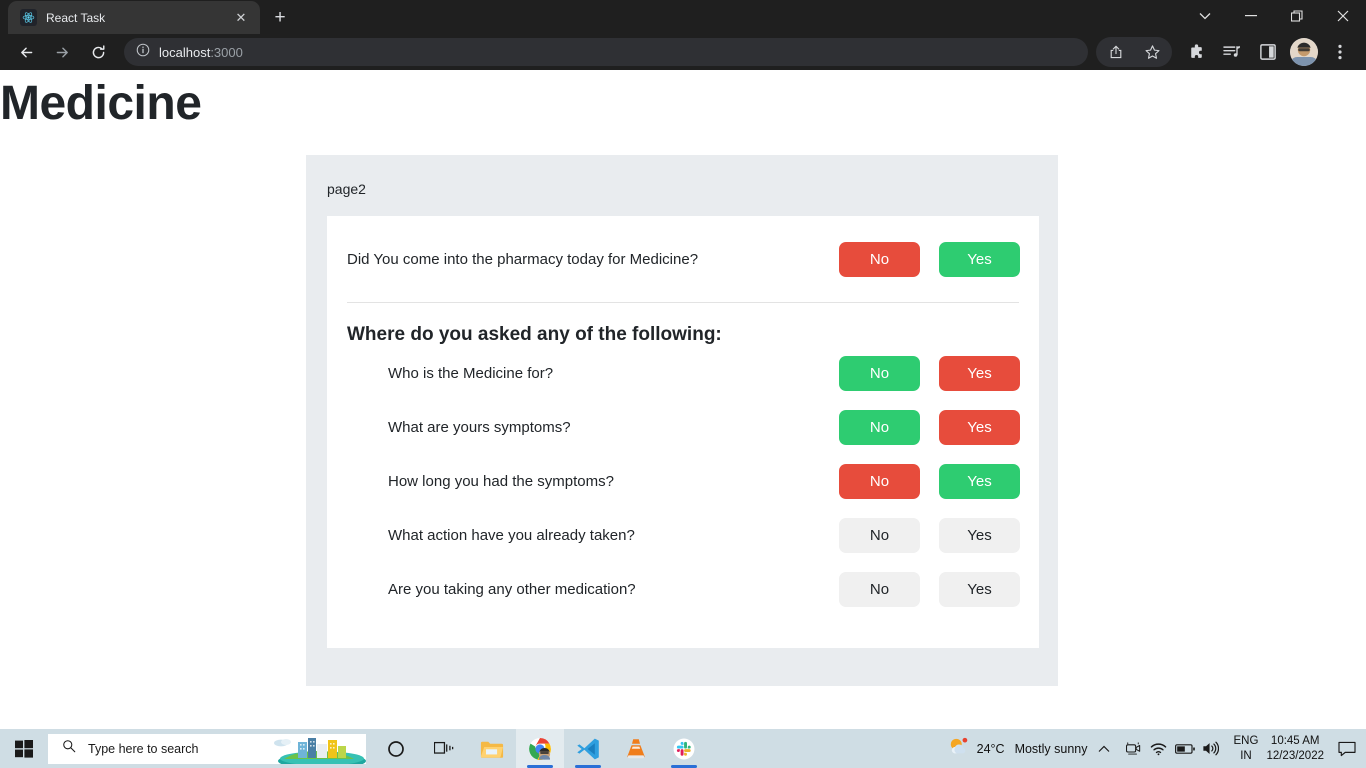 Image resolution: width=1366 pixels, height=768 pixels. I want to click on new-tab-button: +, so click(280, 17).